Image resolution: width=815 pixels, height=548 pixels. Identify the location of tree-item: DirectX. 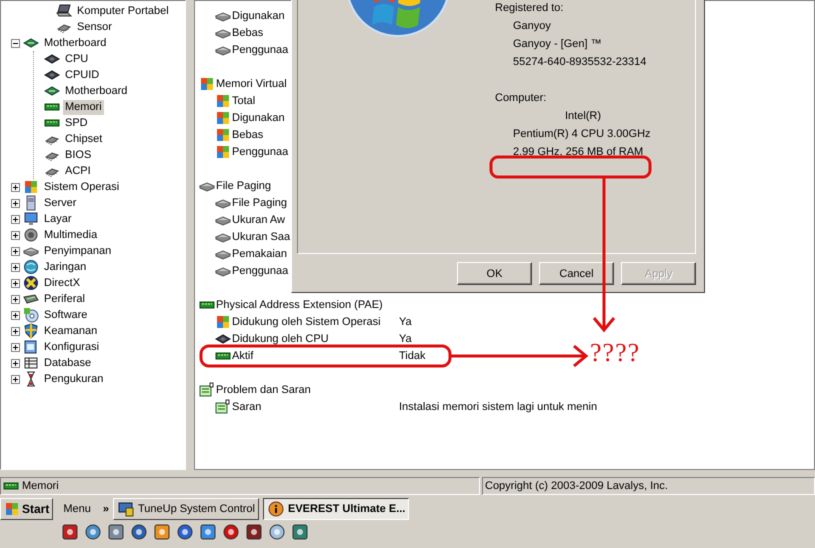
(62, 283).